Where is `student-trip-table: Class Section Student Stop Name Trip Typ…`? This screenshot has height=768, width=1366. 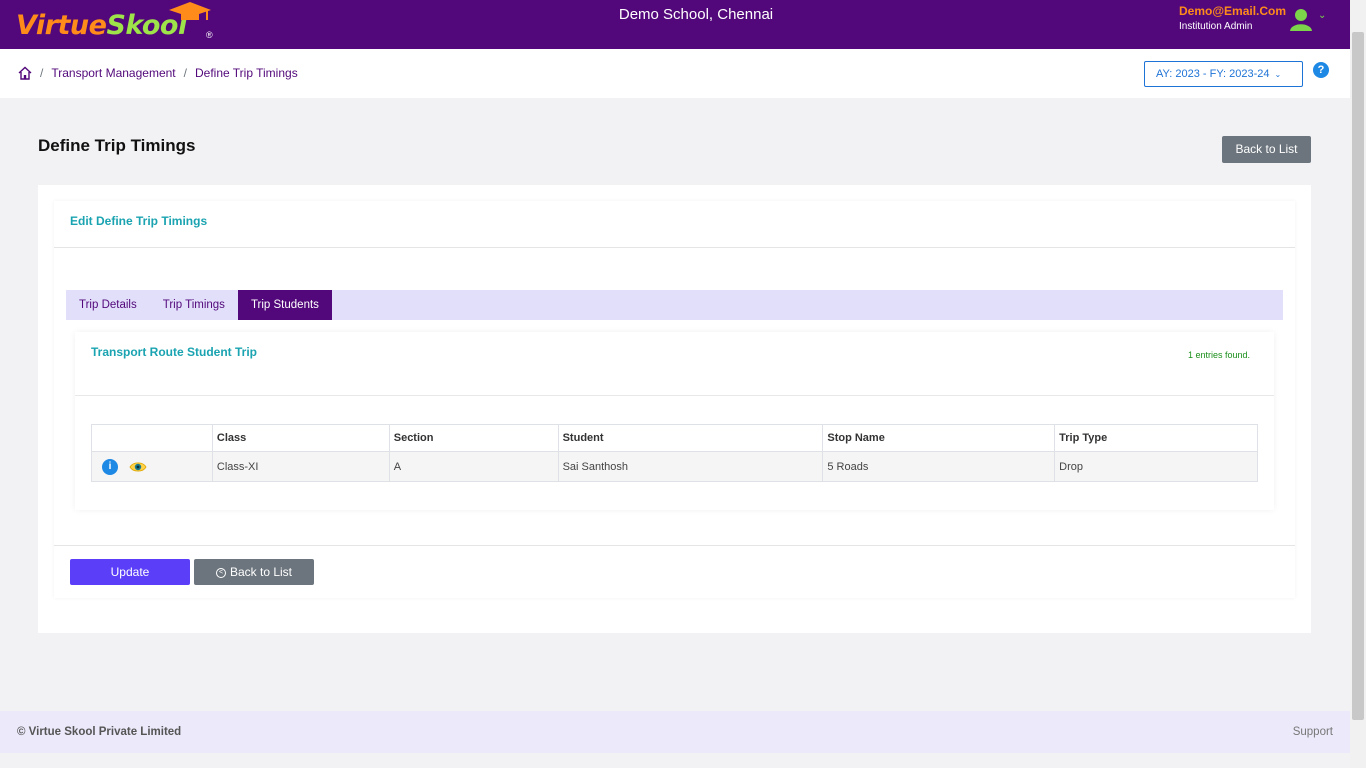 student-trip-table: Class Section Student Stop Name Trip Typ… is located at coordinates (674, 453).